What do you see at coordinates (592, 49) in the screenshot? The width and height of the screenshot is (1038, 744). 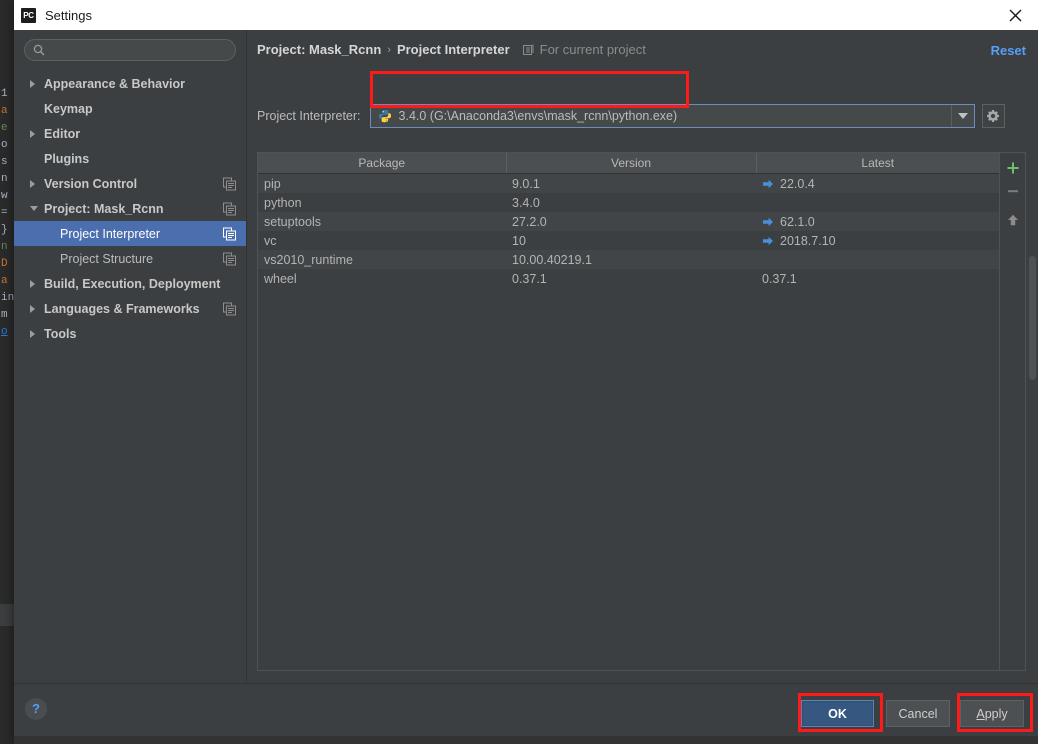 I see `scope-text: For current project` at bounding box center [592, 49].